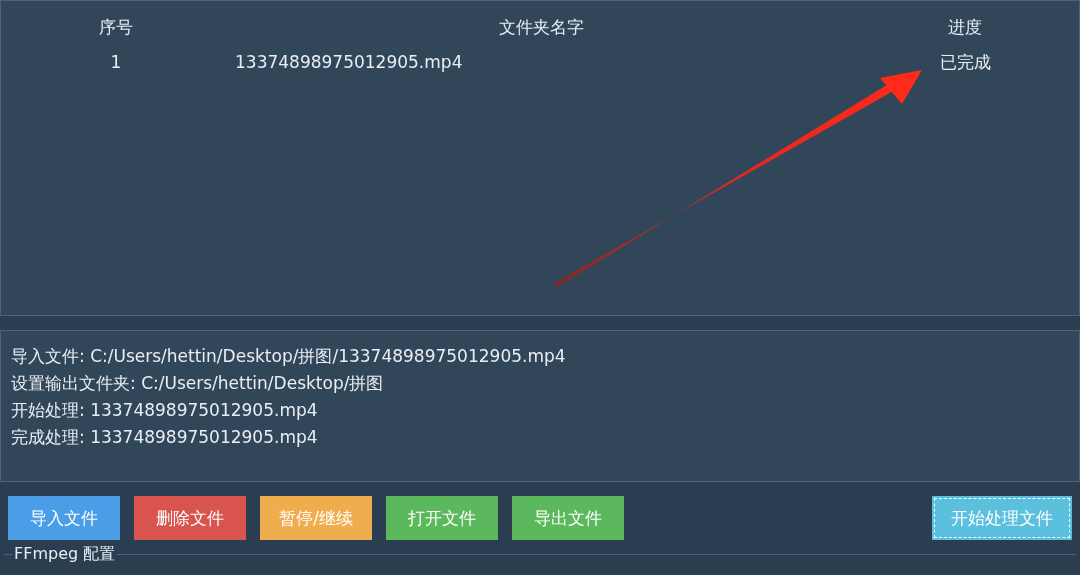 This screenshot has width=1080, height=575. Describe the element at coordinates (541, 27) in the screenshot. I see `column-header: 文件夹名字` at that location.